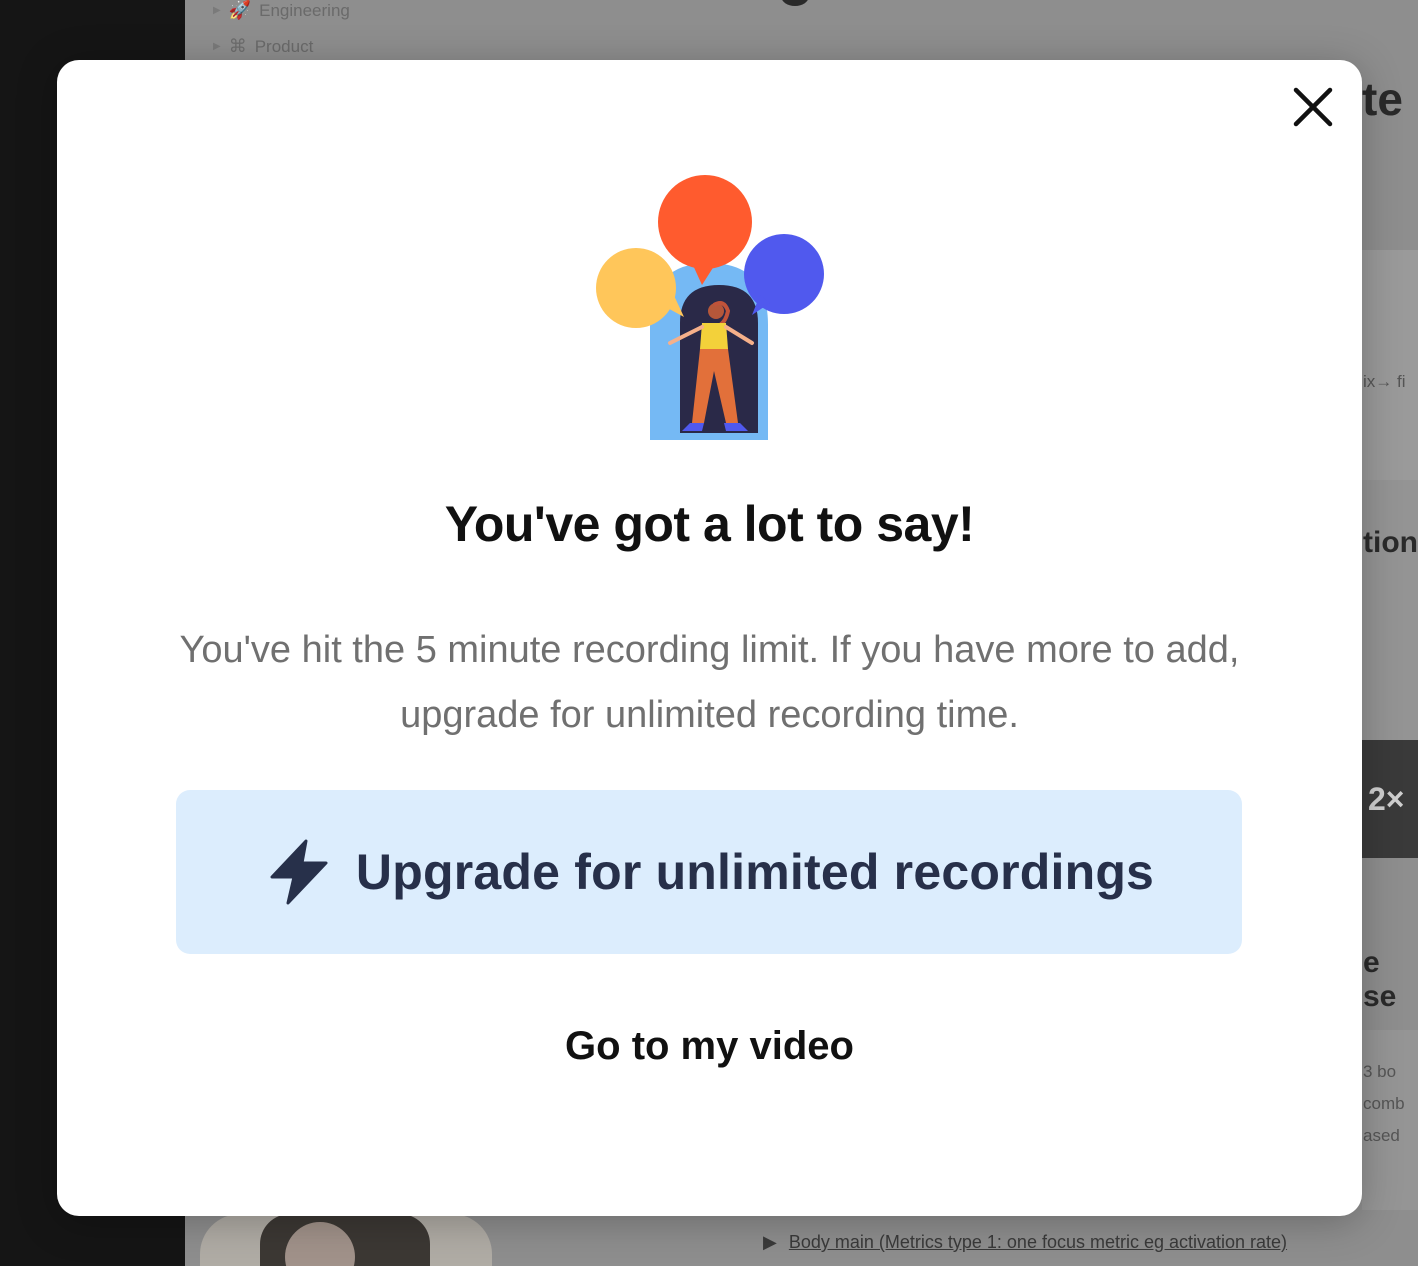 Image resolution: width=1418 pixels, height=1266 pixels. Describe the element at coordinates (237, 46) in the screenshot. I see `network-icon: ⌘` at that location.